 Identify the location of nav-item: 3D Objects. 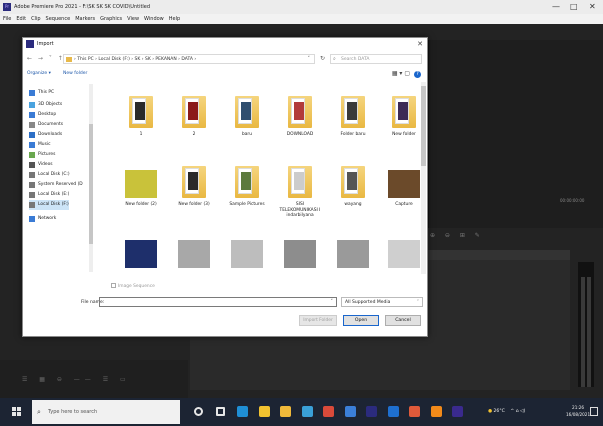
(45, 105).